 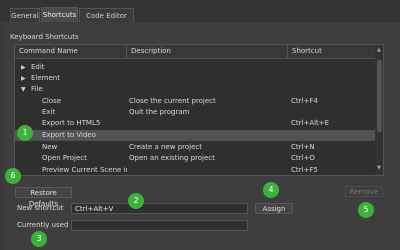 I want to click on scrollbar-thumb, so click(x=379, y=96).